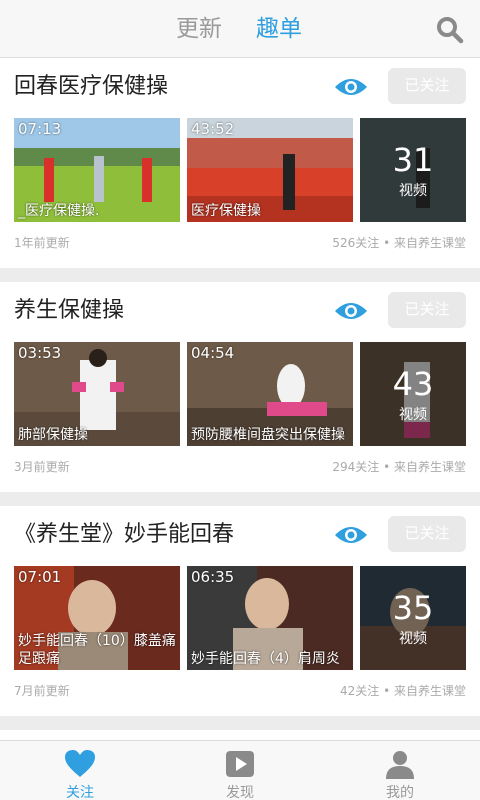 The width and height of the screenshot is (480, 800). Describe the element at coordinates (265, 659) in the screenshot. I see `video-caption: 妙手能回春（4）肩周炎` at that location.